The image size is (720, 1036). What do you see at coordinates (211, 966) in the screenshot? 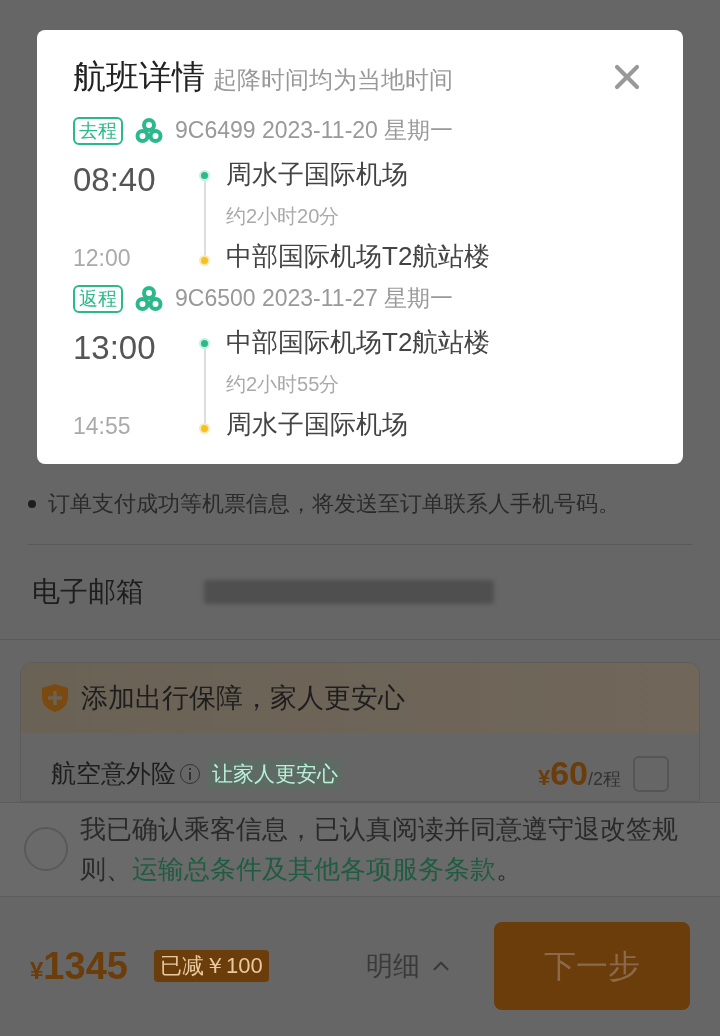
I see `discount-badge: 已减￥100` at bounding box center [211, 966].